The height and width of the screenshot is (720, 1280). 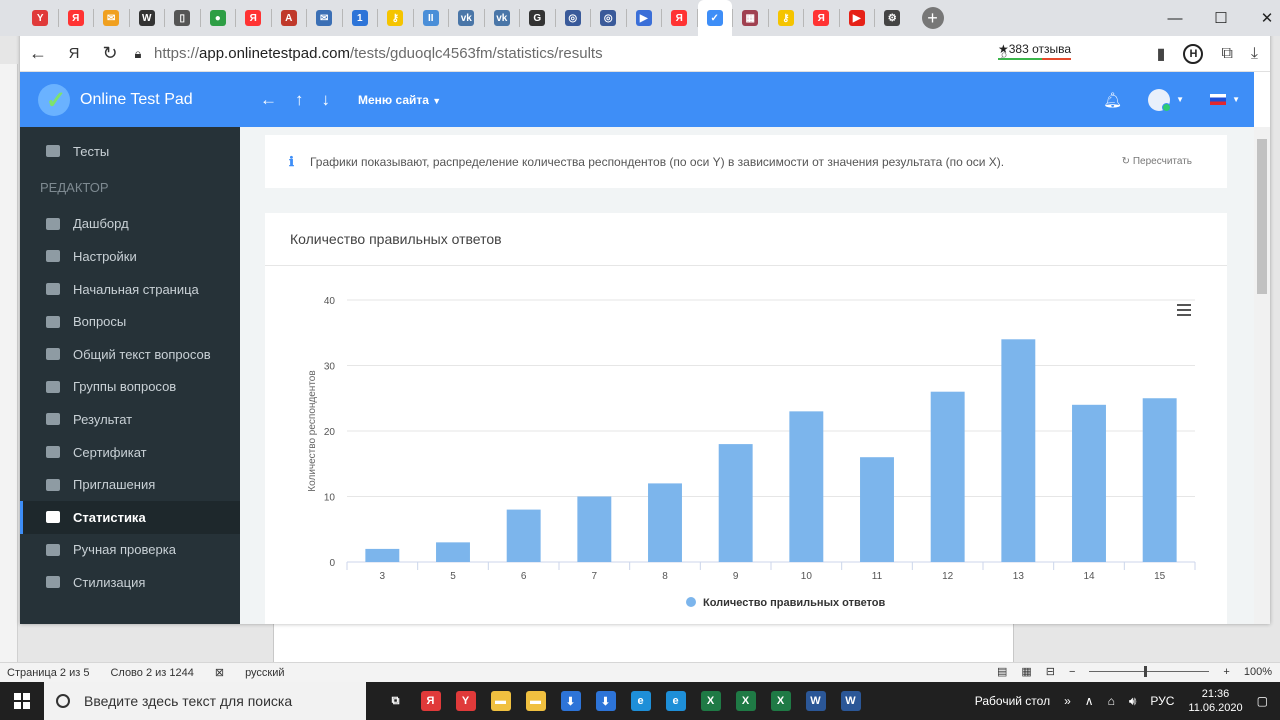 What do you see at coordinates (130, 419) in the screenshot?
I see `sidebar-item: Результат` at bounding box center [130, 419].